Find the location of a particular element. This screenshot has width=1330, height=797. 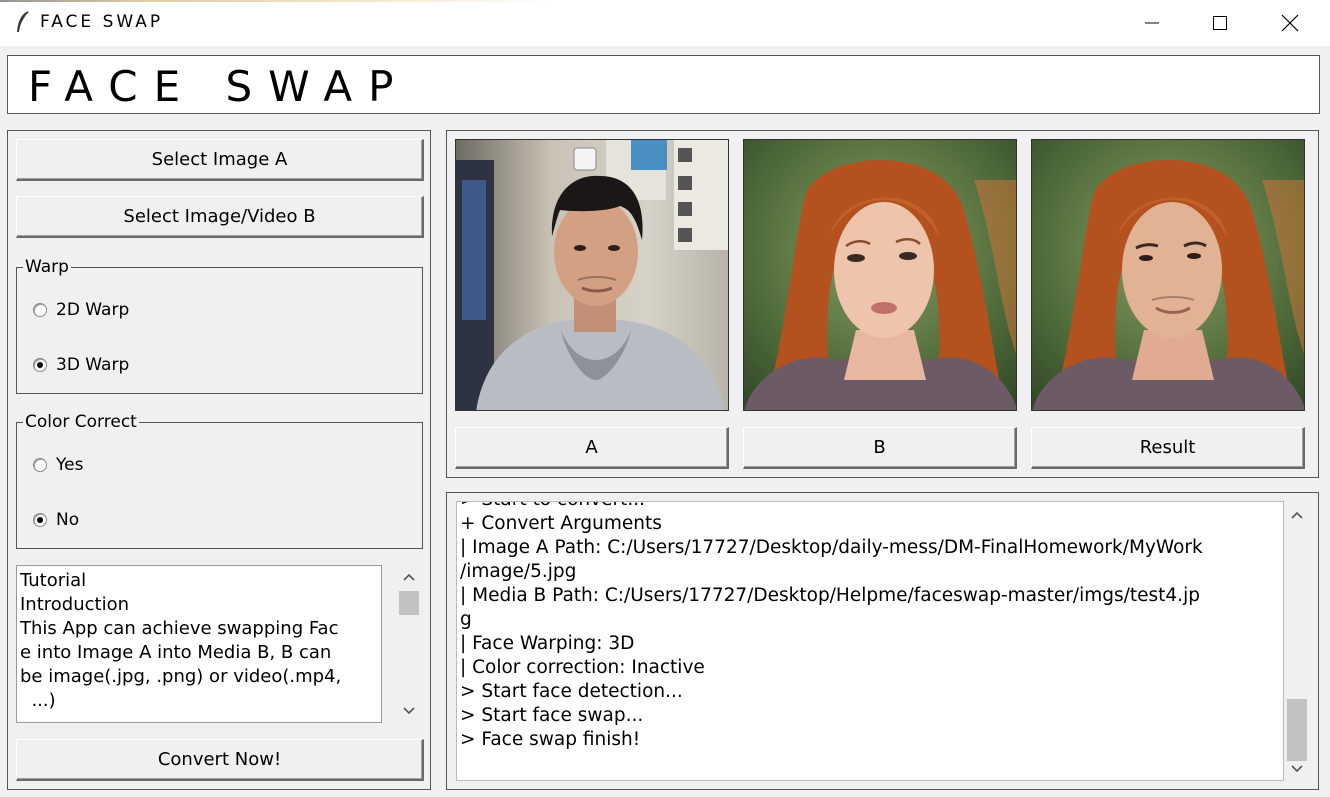

log-scroll-down-icon is located at coordinates (1297, 769).